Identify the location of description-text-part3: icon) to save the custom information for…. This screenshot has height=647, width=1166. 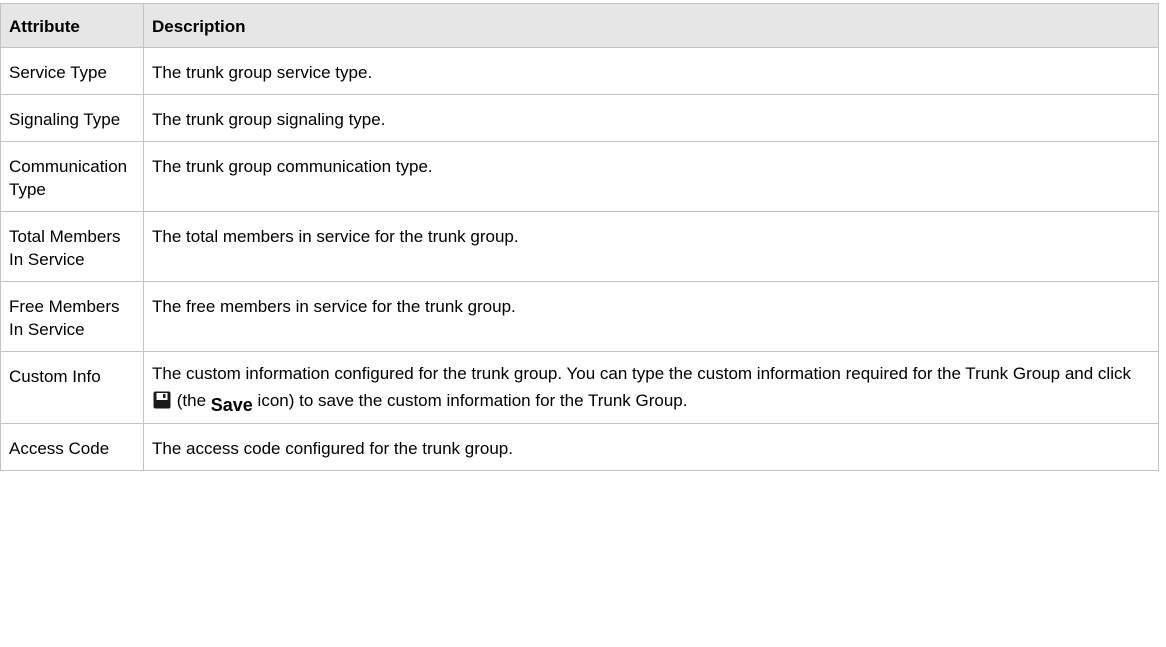
(472, 400).